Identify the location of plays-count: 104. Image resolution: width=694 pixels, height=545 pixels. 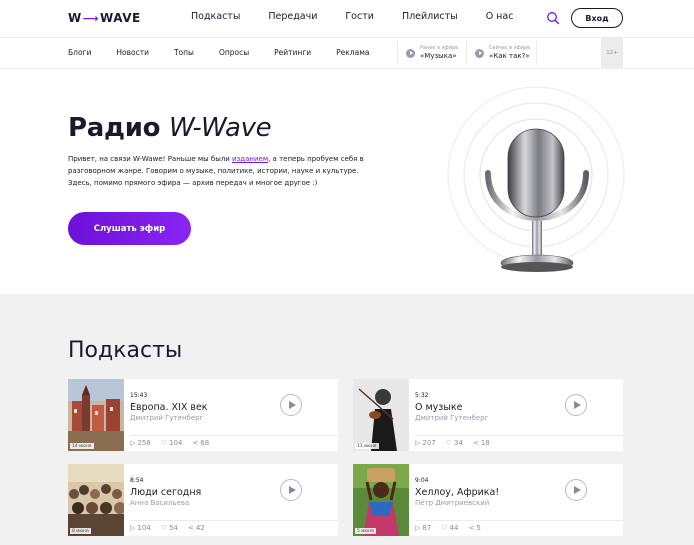
(144, 528).